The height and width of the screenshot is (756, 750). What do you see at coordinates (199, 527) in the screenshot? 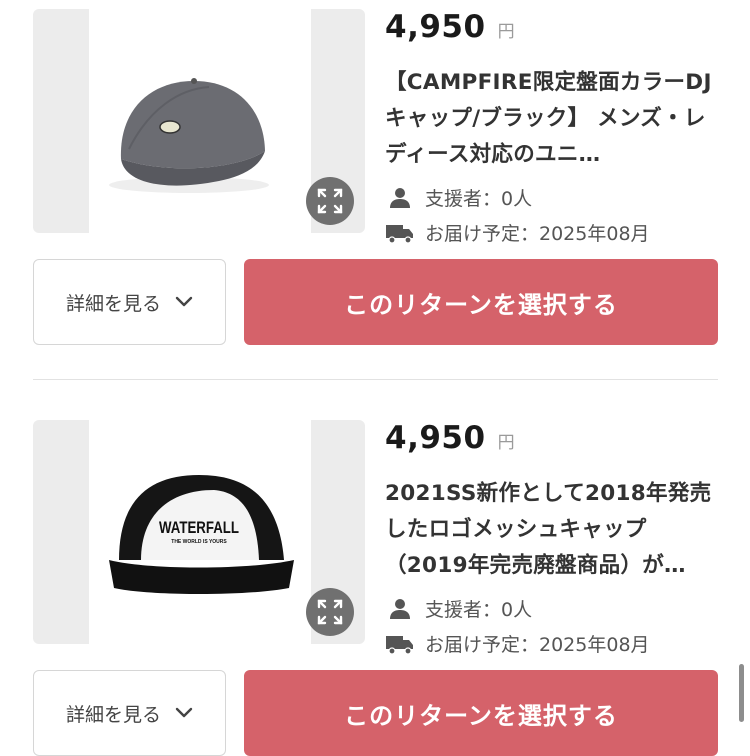
I see `cap-logo-text: WATERFALL` at bounding box center [199, 527].